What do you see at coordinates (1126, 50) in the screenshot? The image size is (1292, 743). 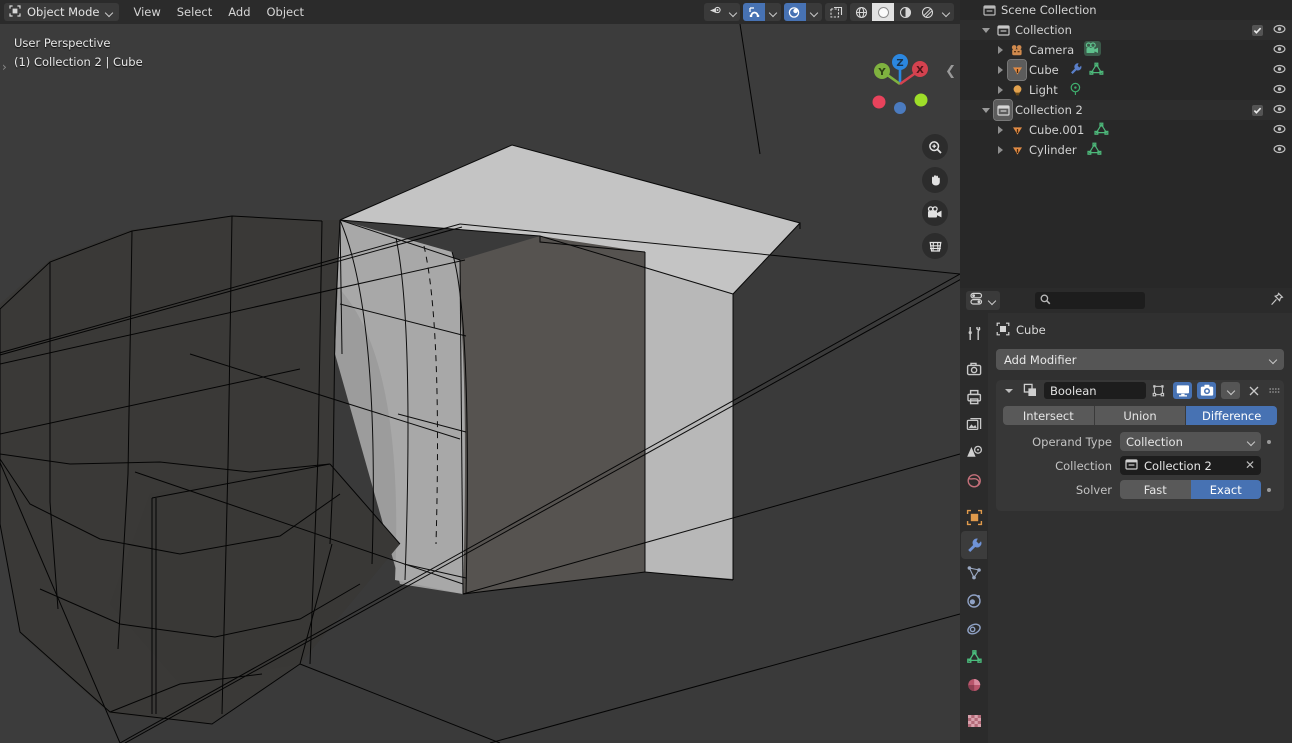 I see `outliner-row-camera: Camera` at bounding box center [1126, 50].